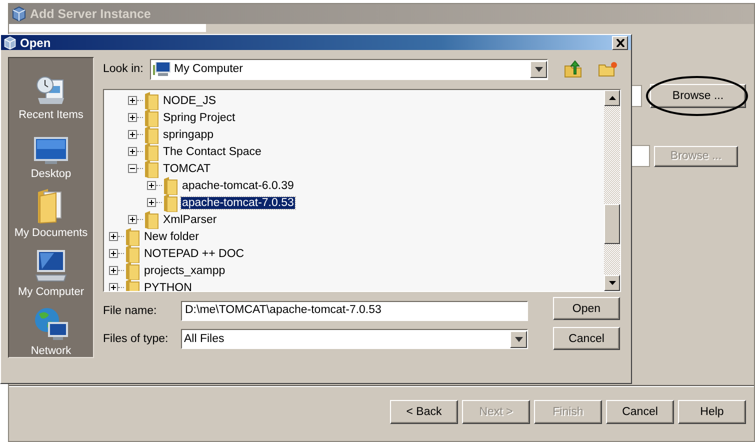 The height and width of the screenshot is (442, 755). What do you see at coordinates (349, 69) in the screenshot?
I see `look-in-dropdown: My Computer` at bounding box center [349, 69].